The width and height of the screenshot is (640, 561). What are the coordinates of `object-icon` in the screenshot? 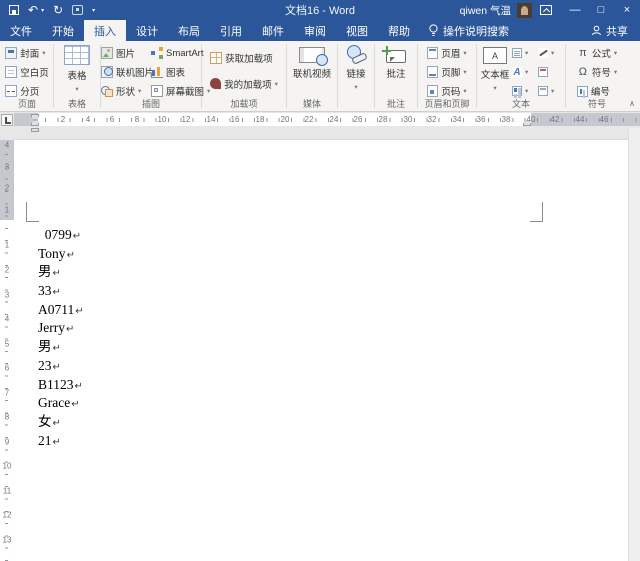 It's located at (543, 91).